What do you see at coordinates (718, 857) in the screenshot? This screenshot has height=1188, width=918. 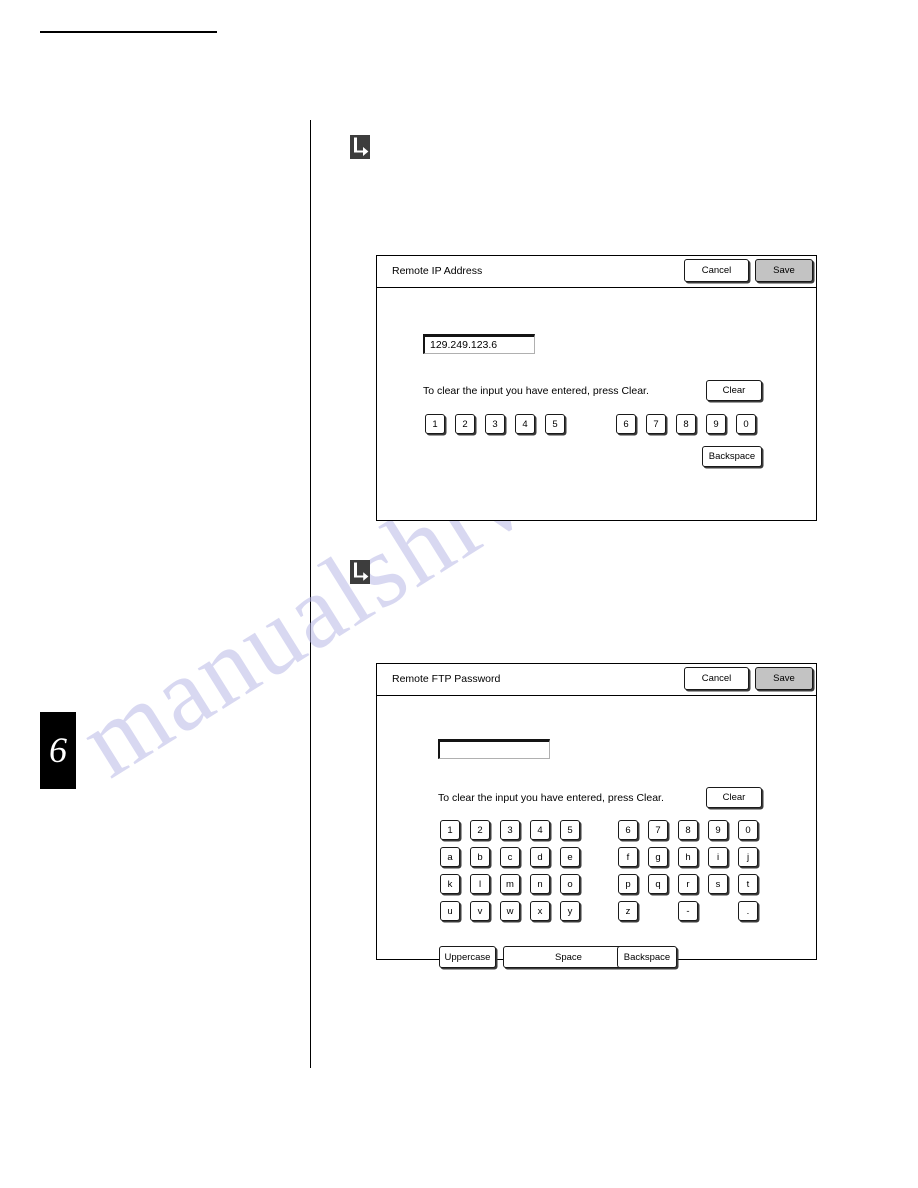 I see `key-i: i` at bounding box center [718, 857].